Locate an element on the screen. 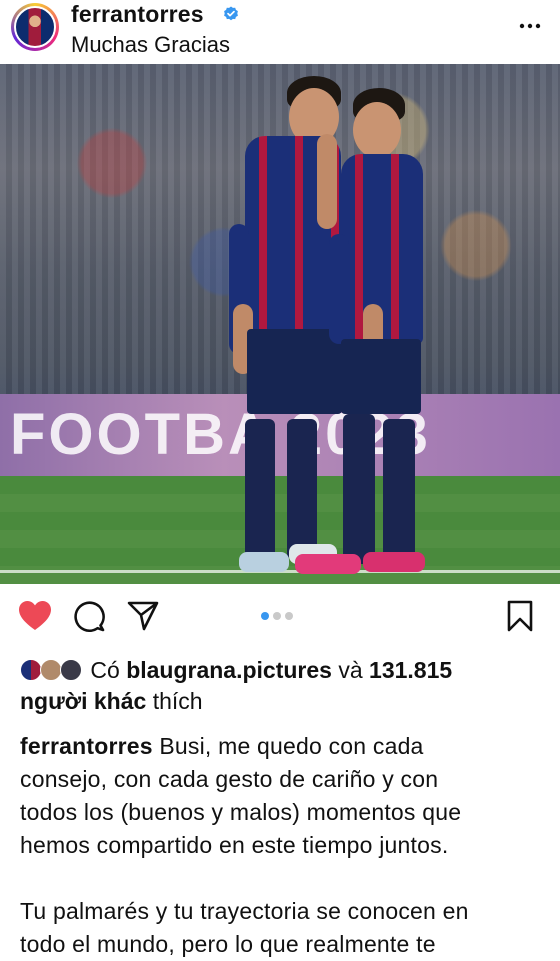 Image resolution: width=560 pixels, height=961 pixels. send-icon is located at coordinates (143, 616).